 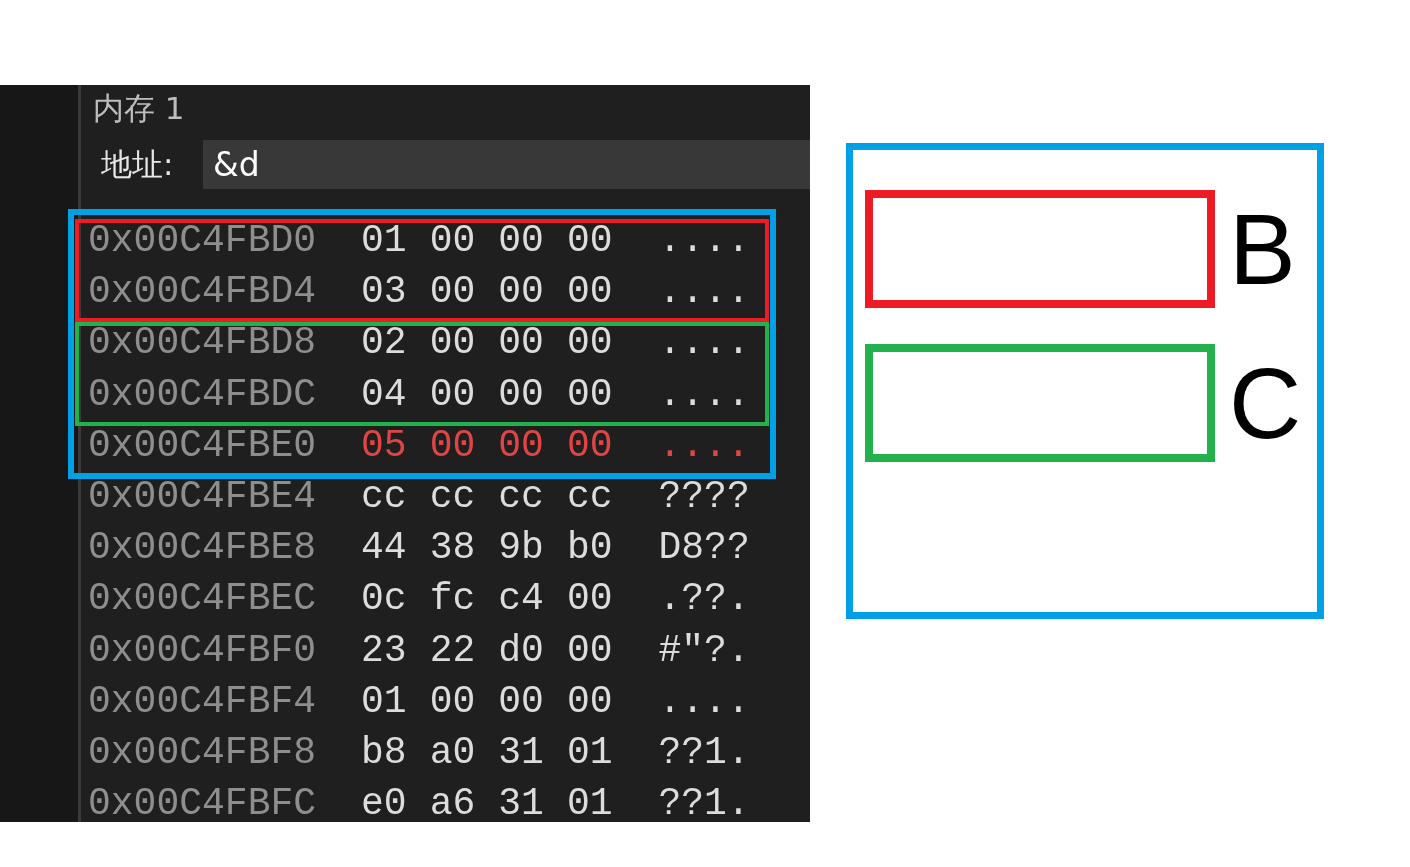 I want to click on memory-address: 0x00C4FBD4, so click(x=202, y=292).